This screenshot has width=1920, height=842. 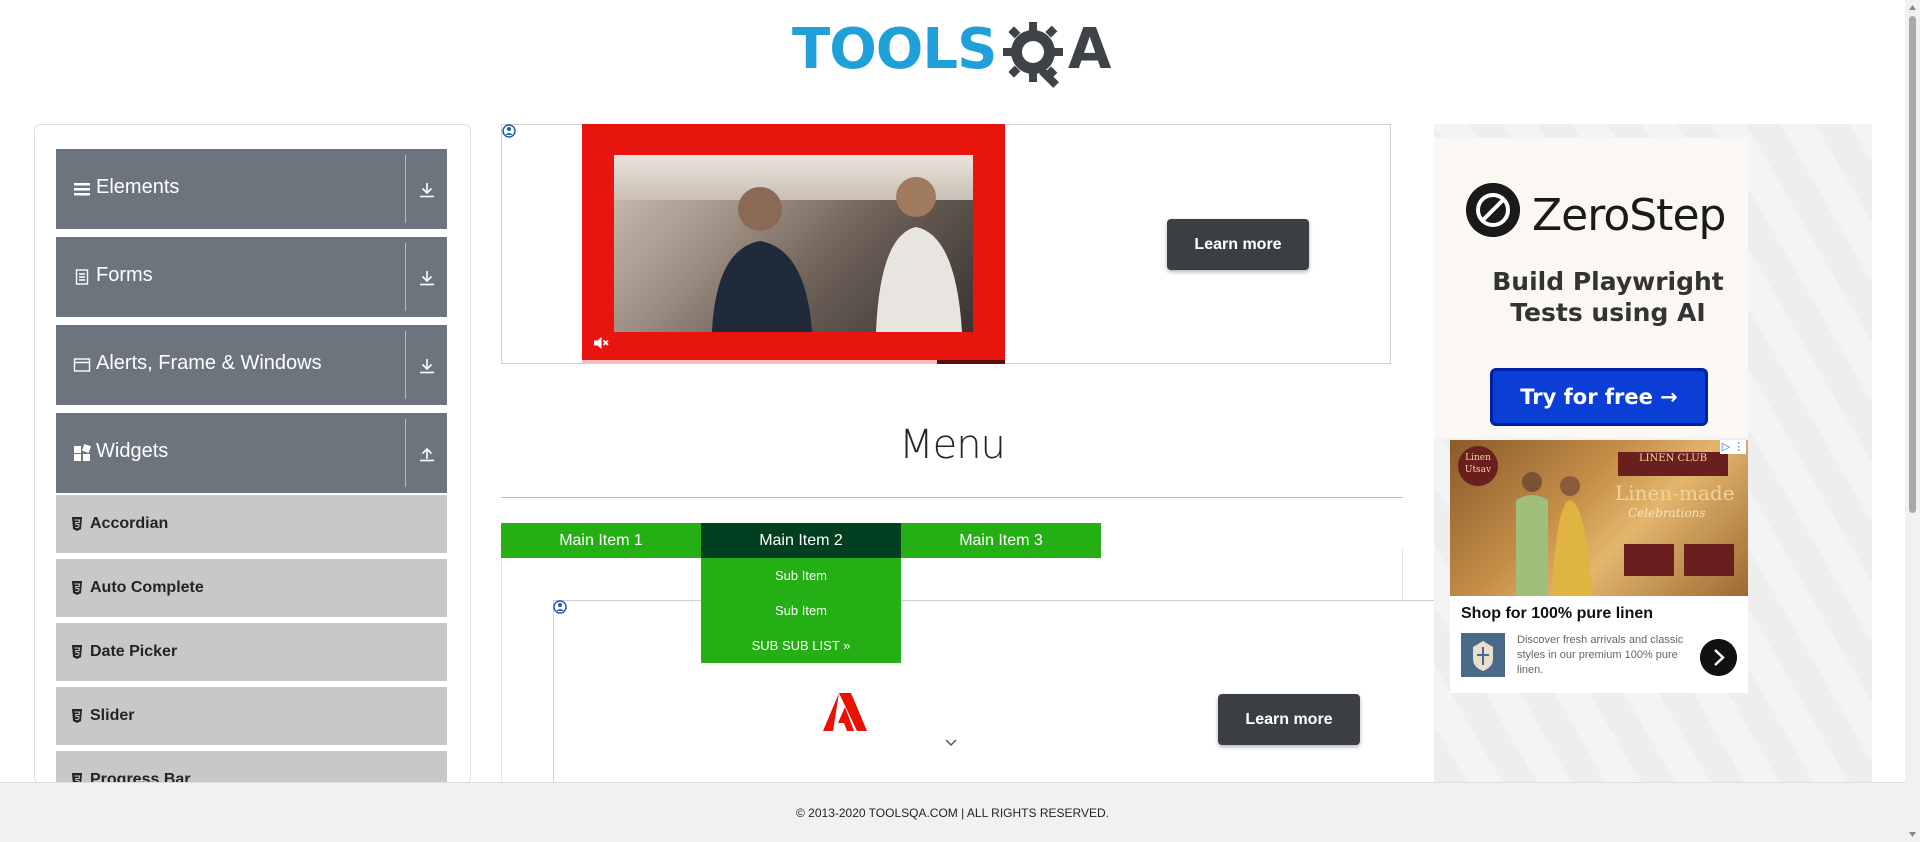 What do you see at coordinates (801, 645) in the screenshot?
I see `sub-sub-list: SUB SUB LIST »` at bounding box center [801, 645].